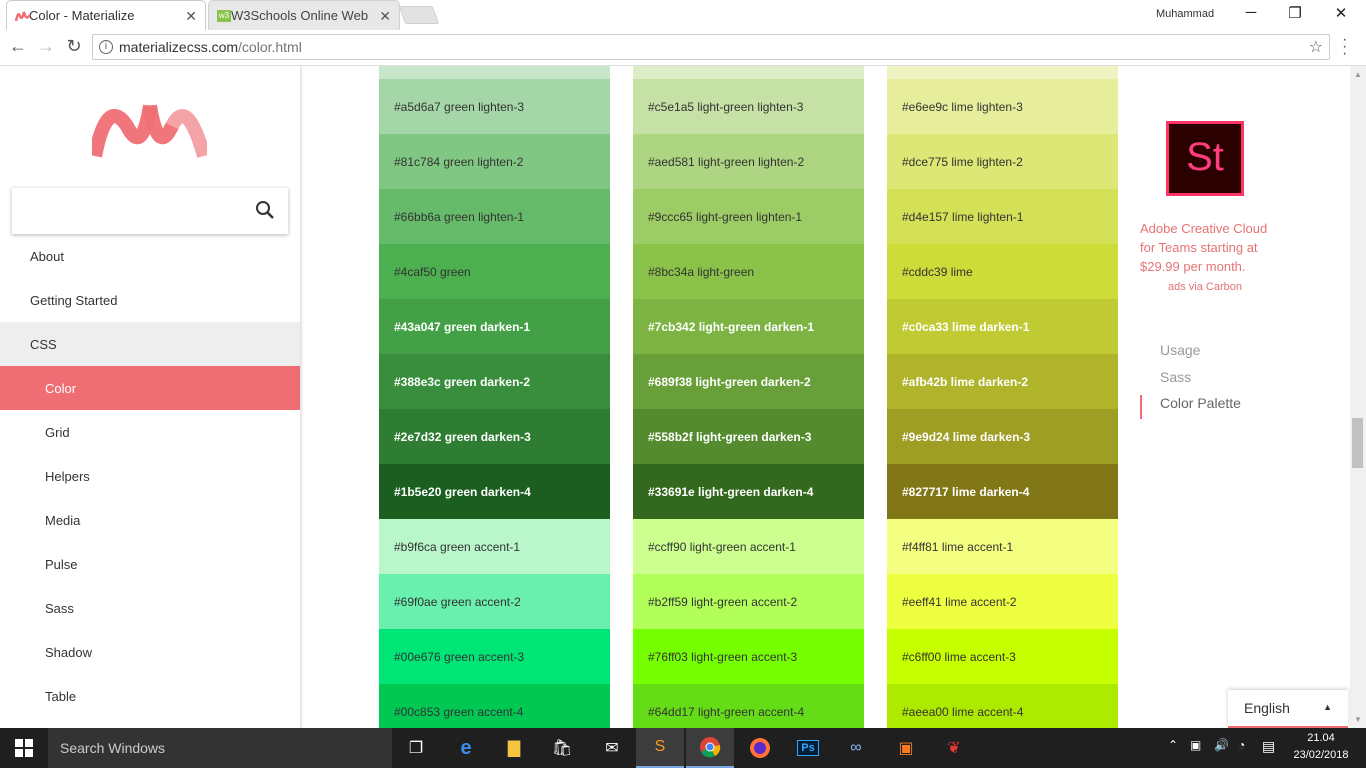 Image resolution: width=1366 pixels, height=768 pixels. Describe the element at coordinates (954, 748) in the screenshot. I see `app-icon: ❦` at that location.